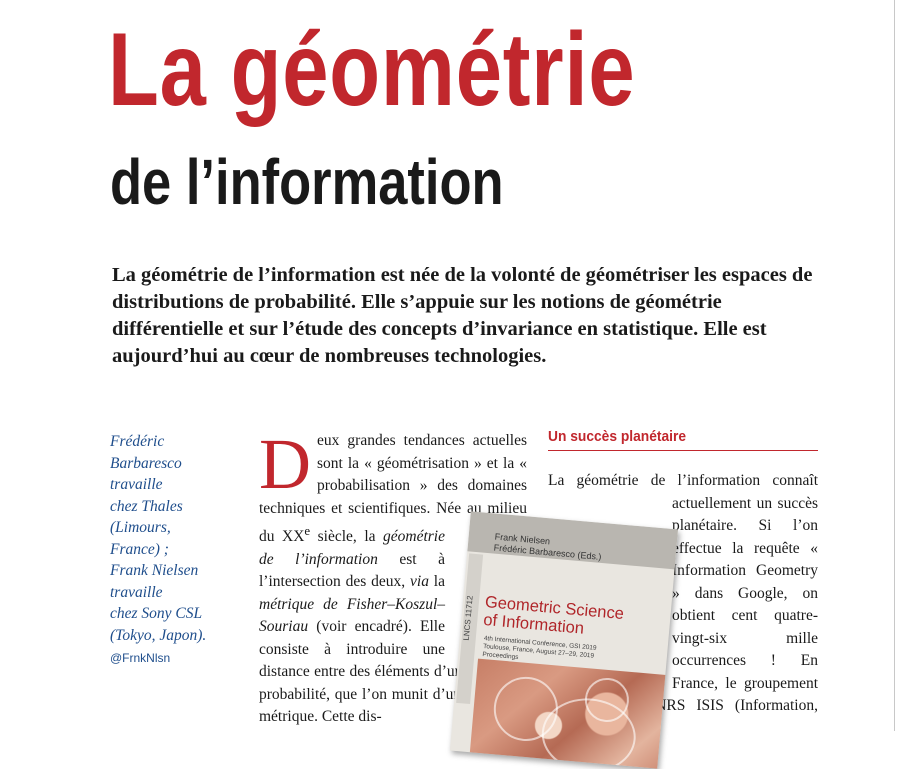 The image size is (906, 769). I want to click on author-line: Barbaresco, so click(146, 463).